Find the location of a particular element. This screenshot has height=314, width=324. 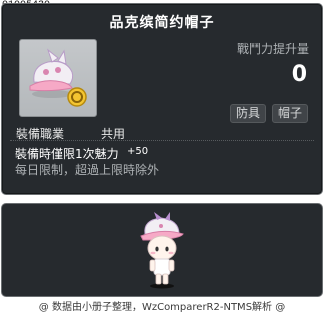

slot-tag: 帽子 is located at coordinates (290, 113).